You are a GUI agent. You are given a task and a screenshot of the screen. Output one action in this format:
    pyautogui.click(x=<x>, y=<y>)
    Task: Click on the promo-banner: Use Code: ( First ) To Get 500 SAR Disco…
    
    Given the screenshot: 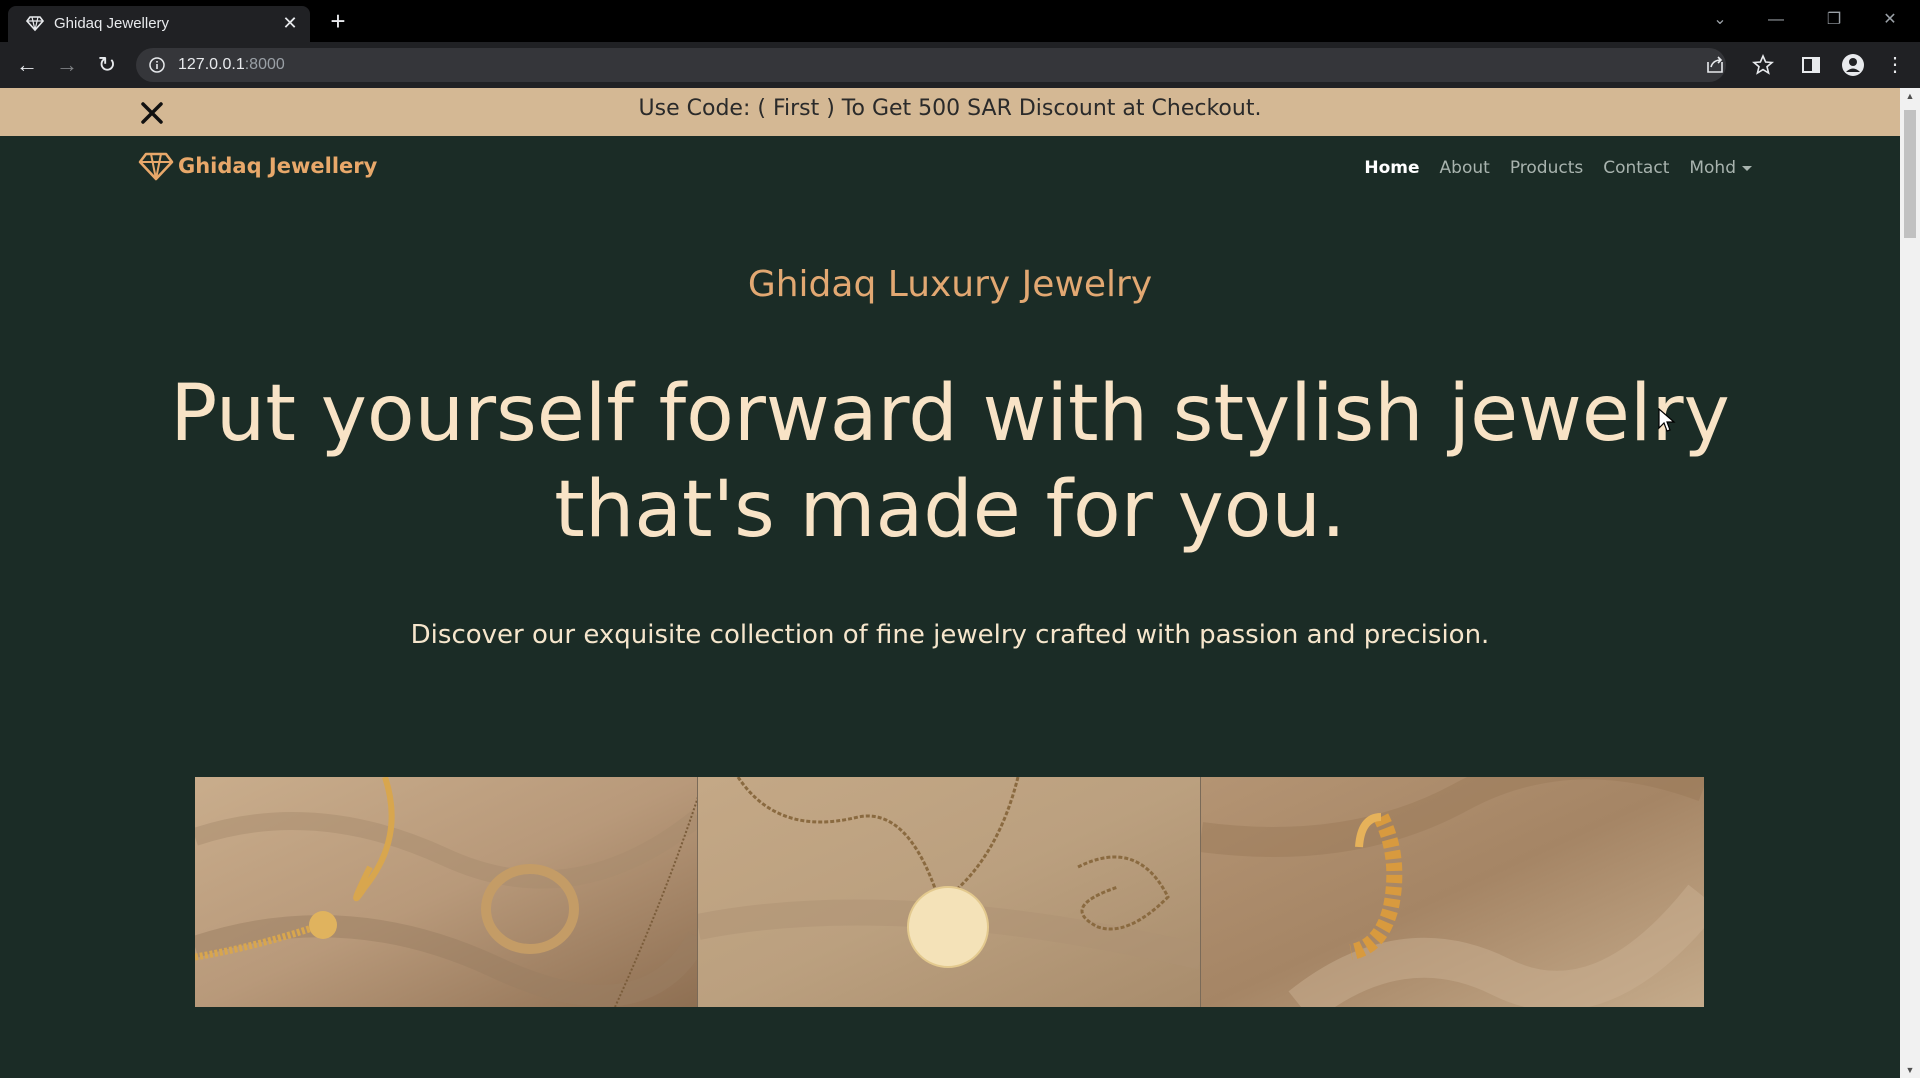 What is the action you would take?
    pyautogui.click(x=950, y=112)
    